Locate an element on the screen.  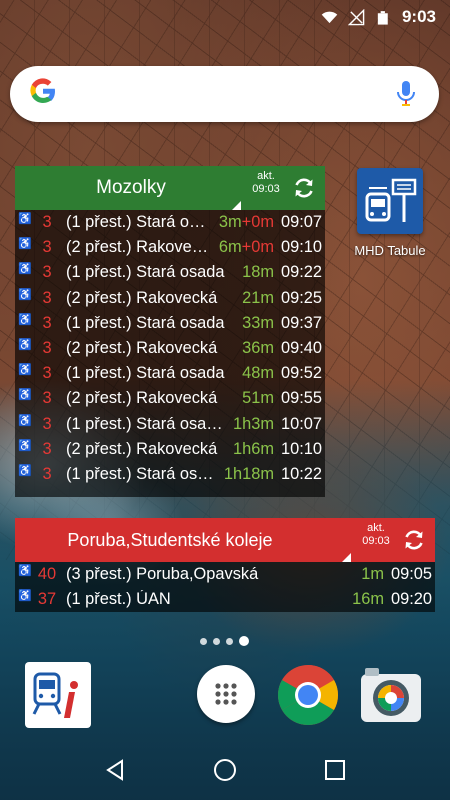
departure-row: ♿ 3 (1 přest.) Stará os… 1h18m 10:22 is located at coordinates (170, 474).